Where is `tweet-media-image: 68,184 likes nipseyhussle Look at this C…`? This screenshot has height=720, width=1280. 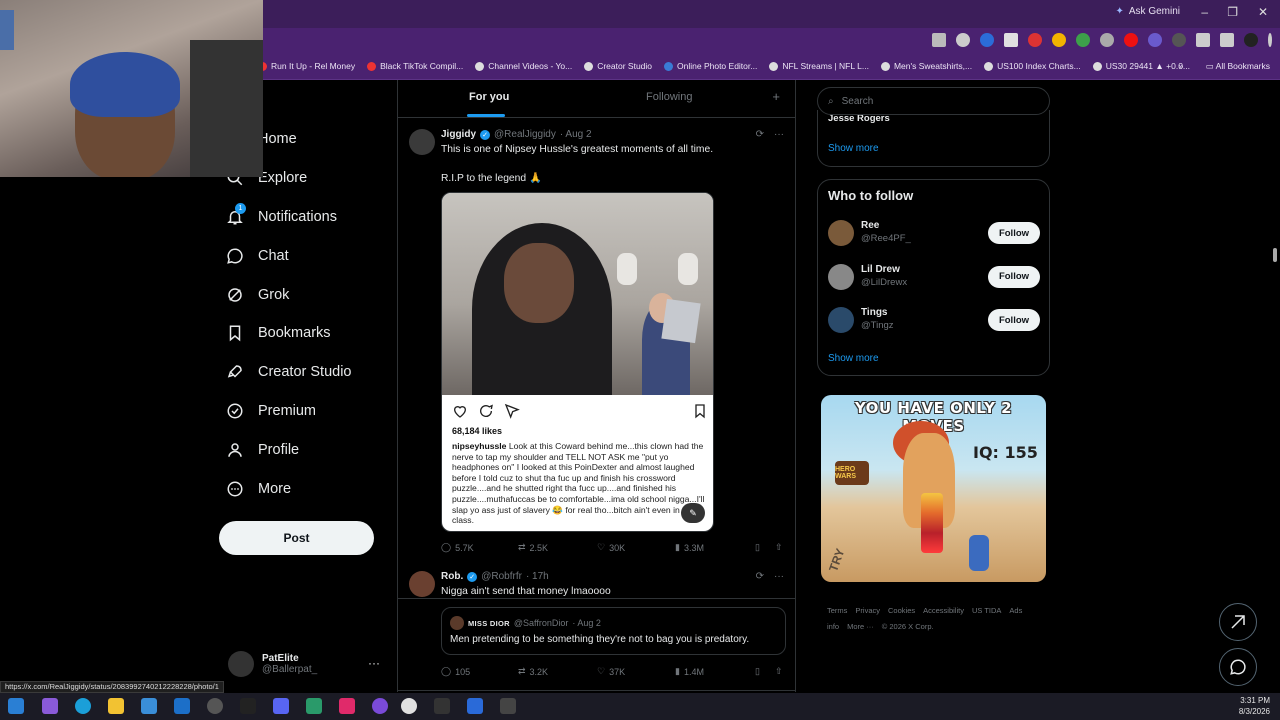
tweet-media-image: 68,184 likes nipseyhussle Look at this C… is located at coordinates (577, 362).